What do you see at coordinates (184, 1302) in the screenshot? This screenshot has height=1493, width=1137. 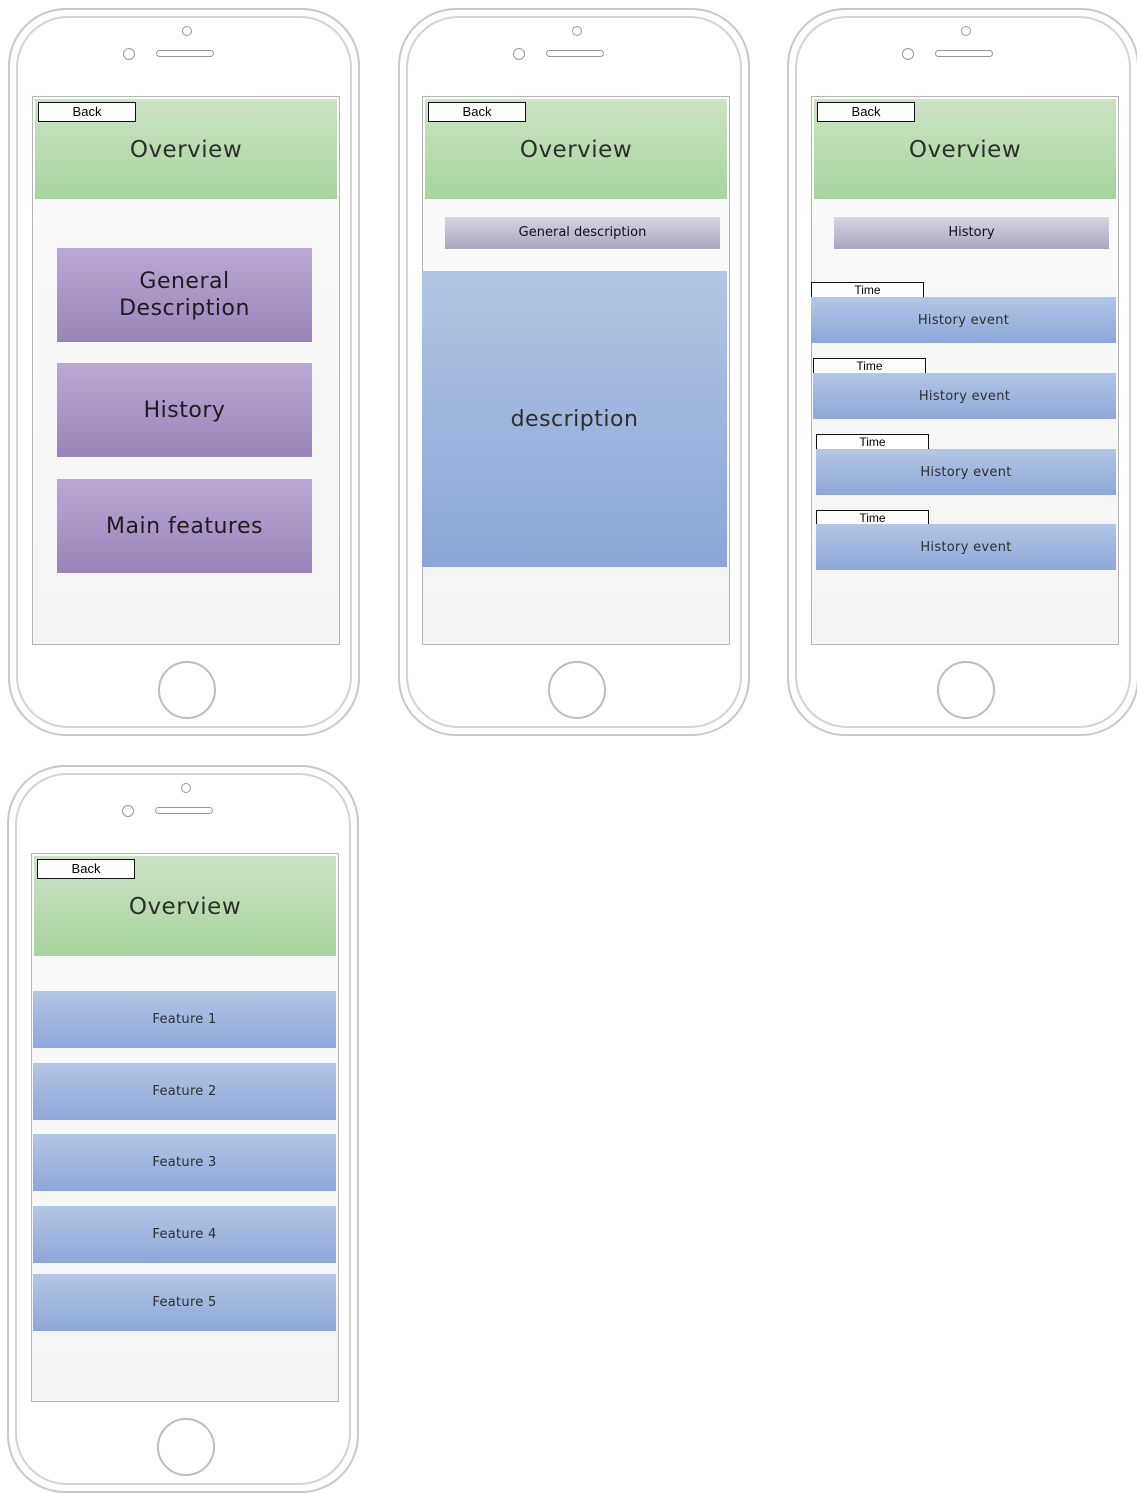 I see `feature-item: Feature 5` at bounding box center [184, 1302].